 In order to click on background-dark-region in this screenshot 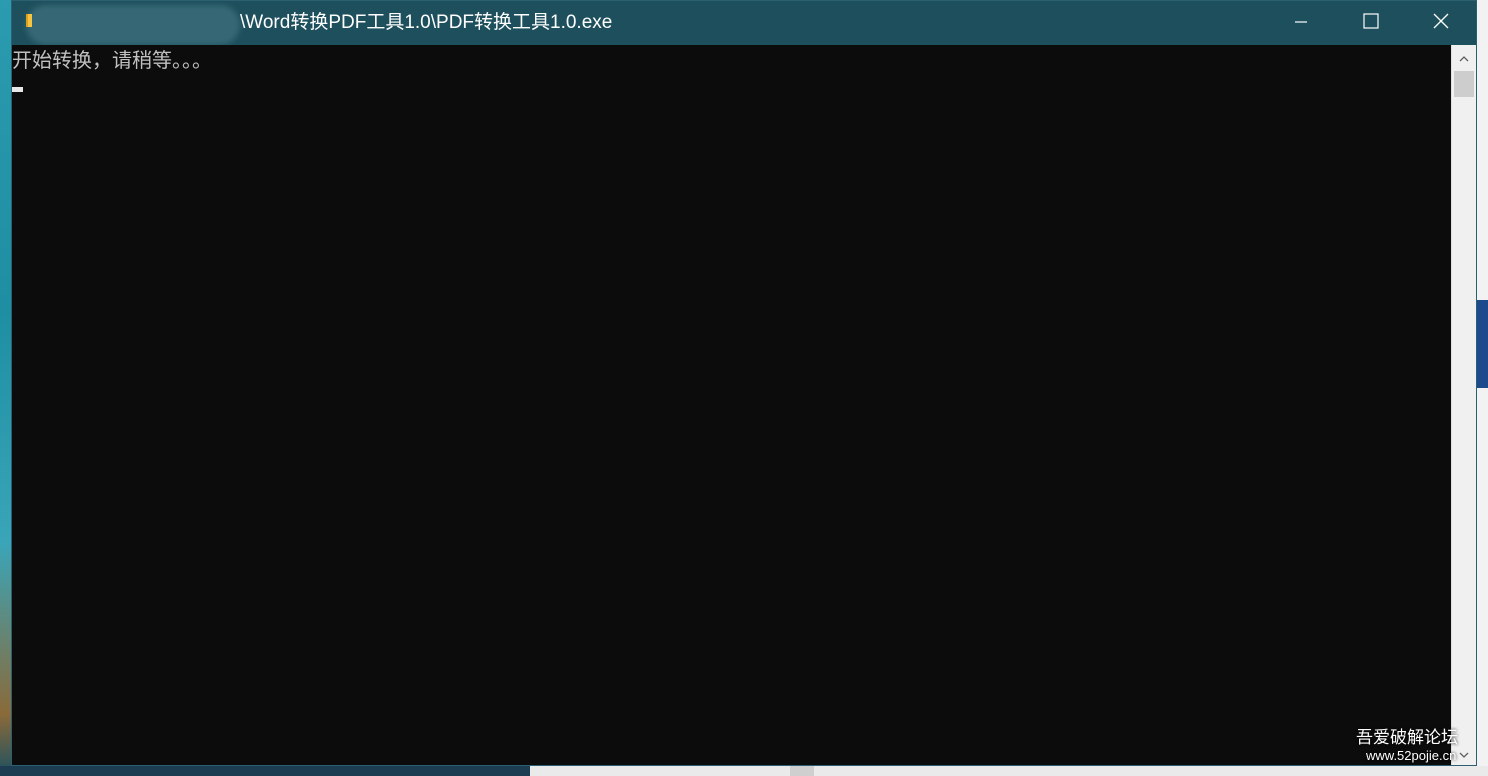, I will do `click(265, 771)`.